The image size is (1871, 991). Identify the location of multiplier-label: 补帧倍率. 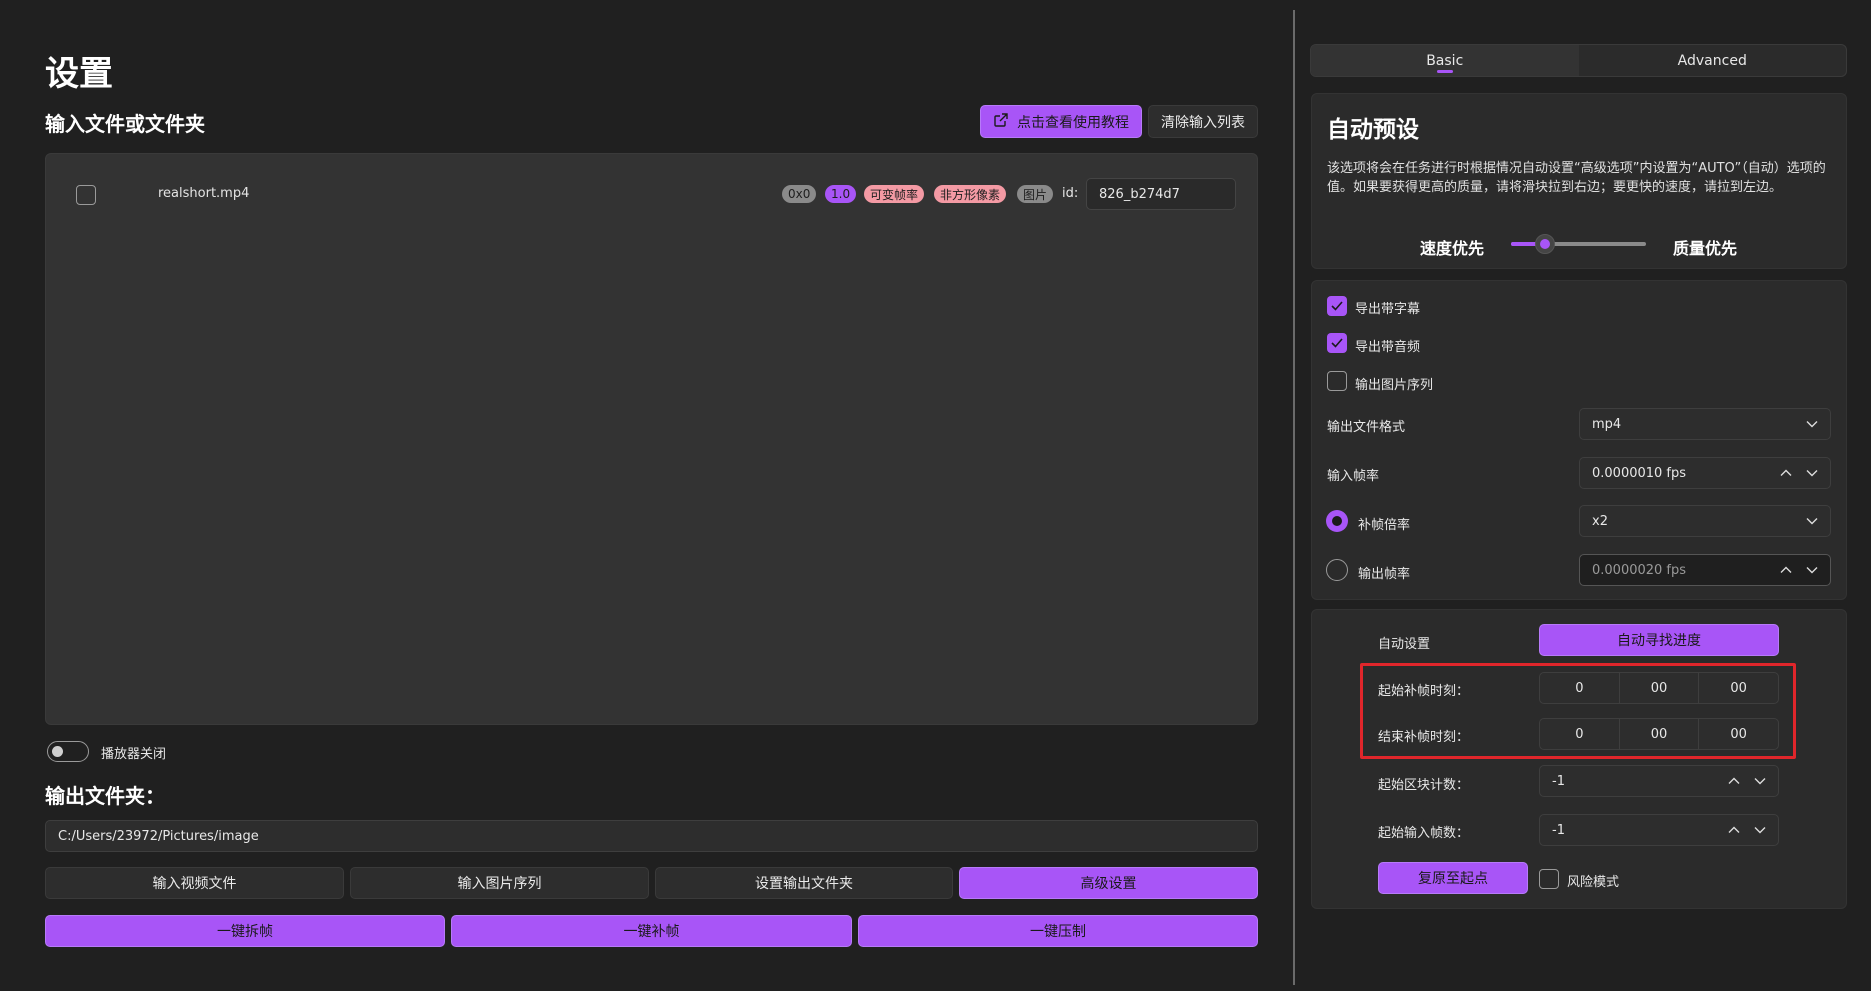
(1384, 525).